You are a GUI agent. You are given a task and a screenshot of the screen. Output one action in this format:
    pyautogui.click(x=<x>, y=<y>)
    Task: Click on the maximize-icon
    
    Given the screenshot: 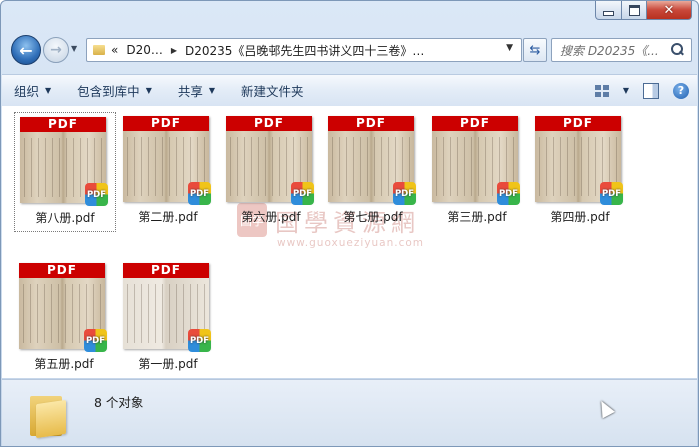 What is the action you would take?
    pyautogui.click(x=634, y=10)
    